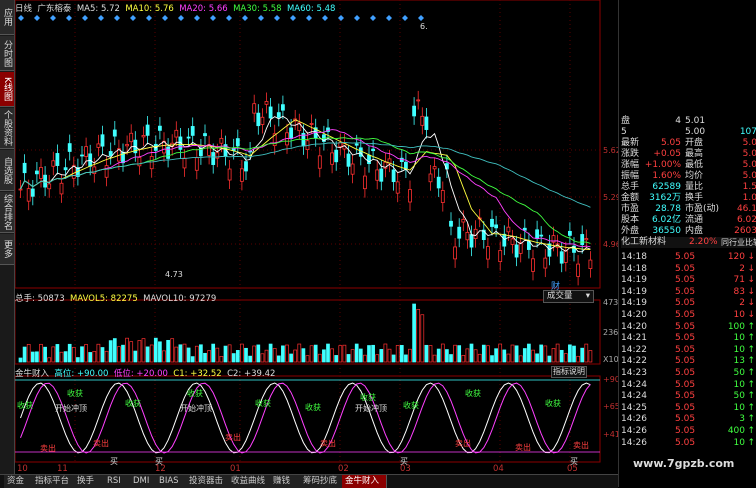 Image resolution: width=756 pixels, height=488 pixels. I want to click on volume-total: 总手: 50873, so click(40, 299).